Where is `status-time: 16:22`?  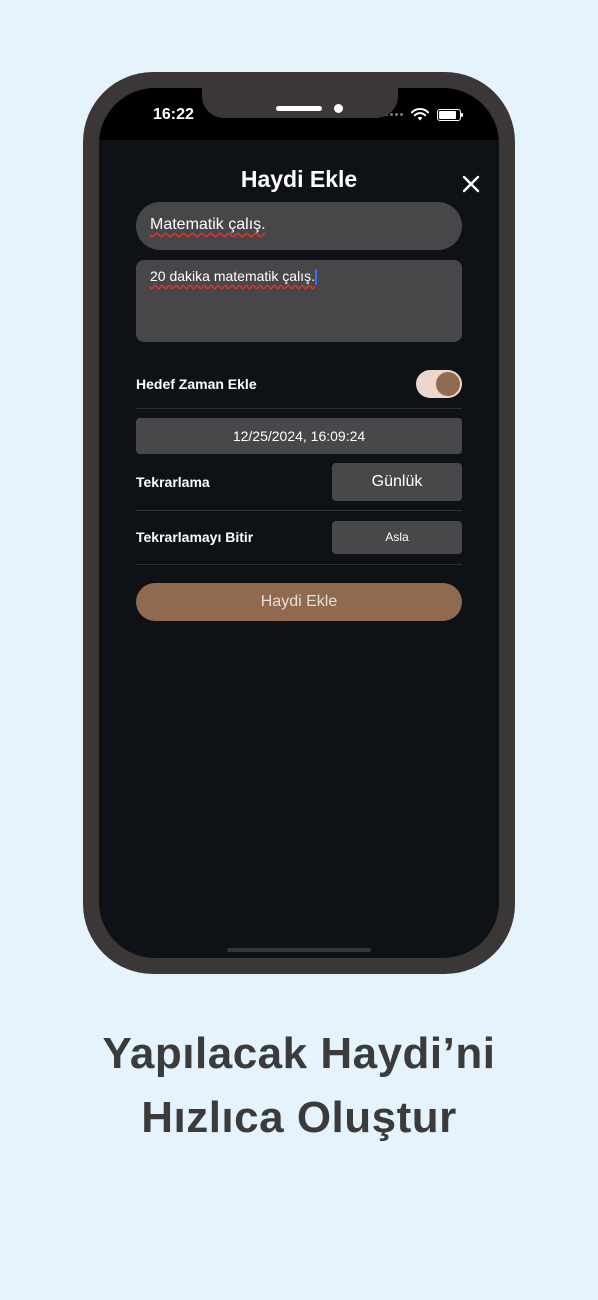
status-time: 16:22 is located at coordinates (173, 114).